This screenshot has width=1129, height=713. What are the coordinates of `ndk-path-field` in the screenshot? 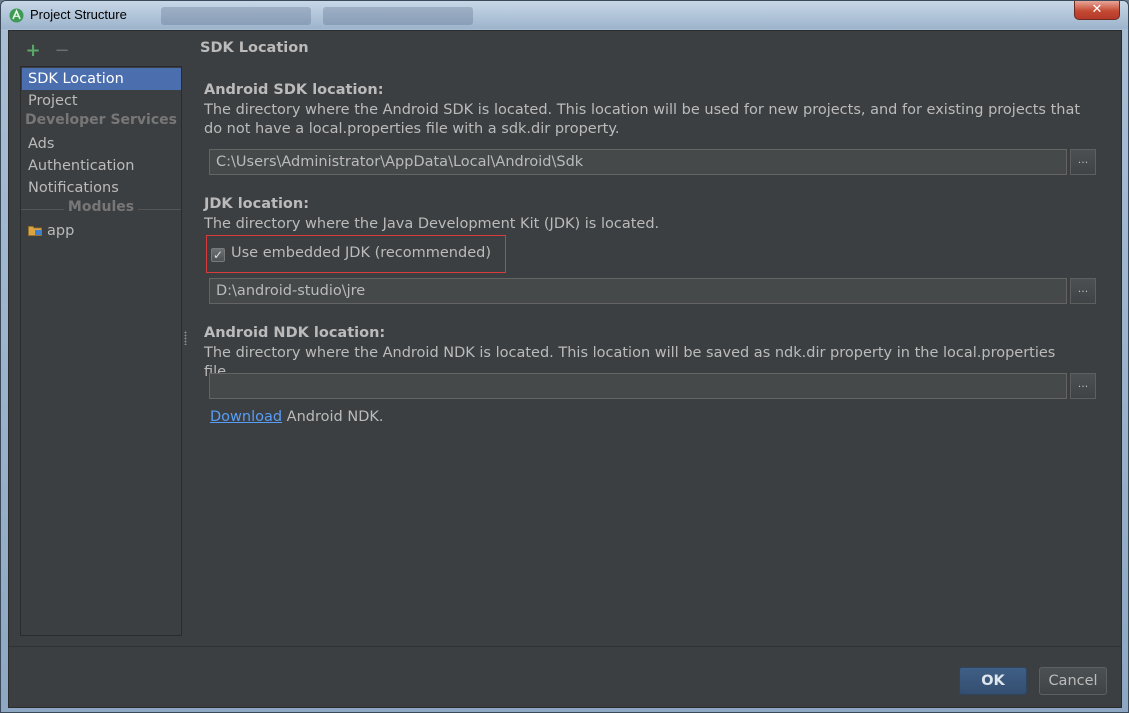 It's located at (638, 386).